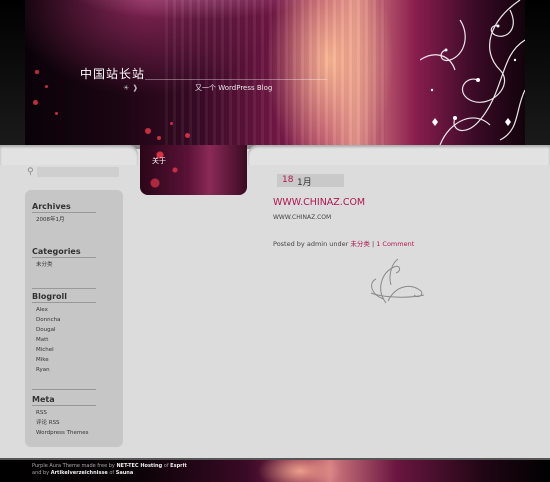 This screenshot has width=550, height=482. I want to click on header-divider, so click(236, 79).